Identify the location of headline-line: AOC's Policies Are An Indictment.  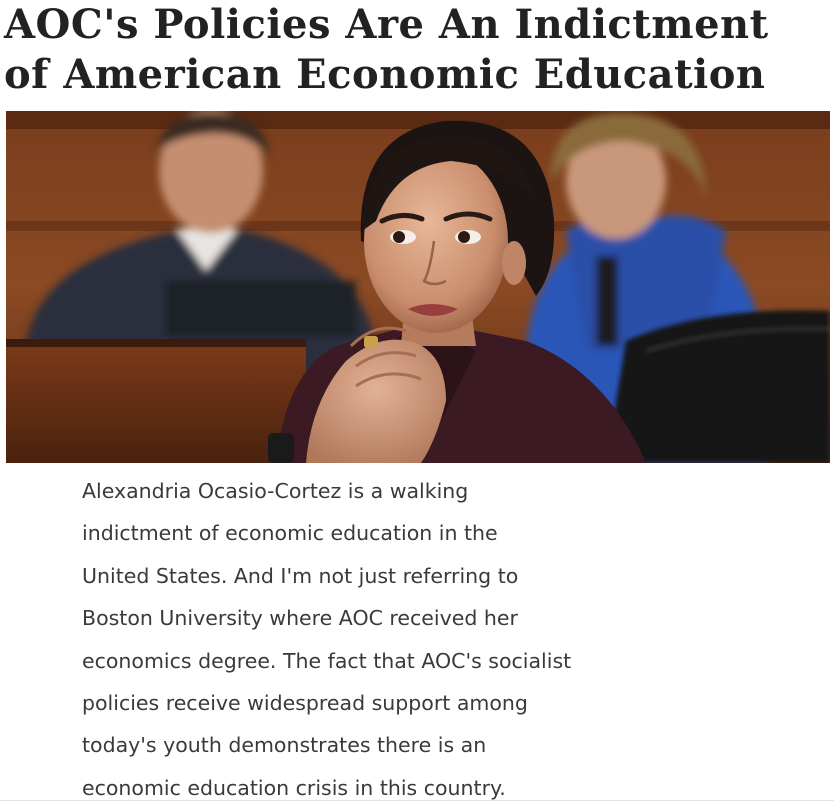
(386, 24).